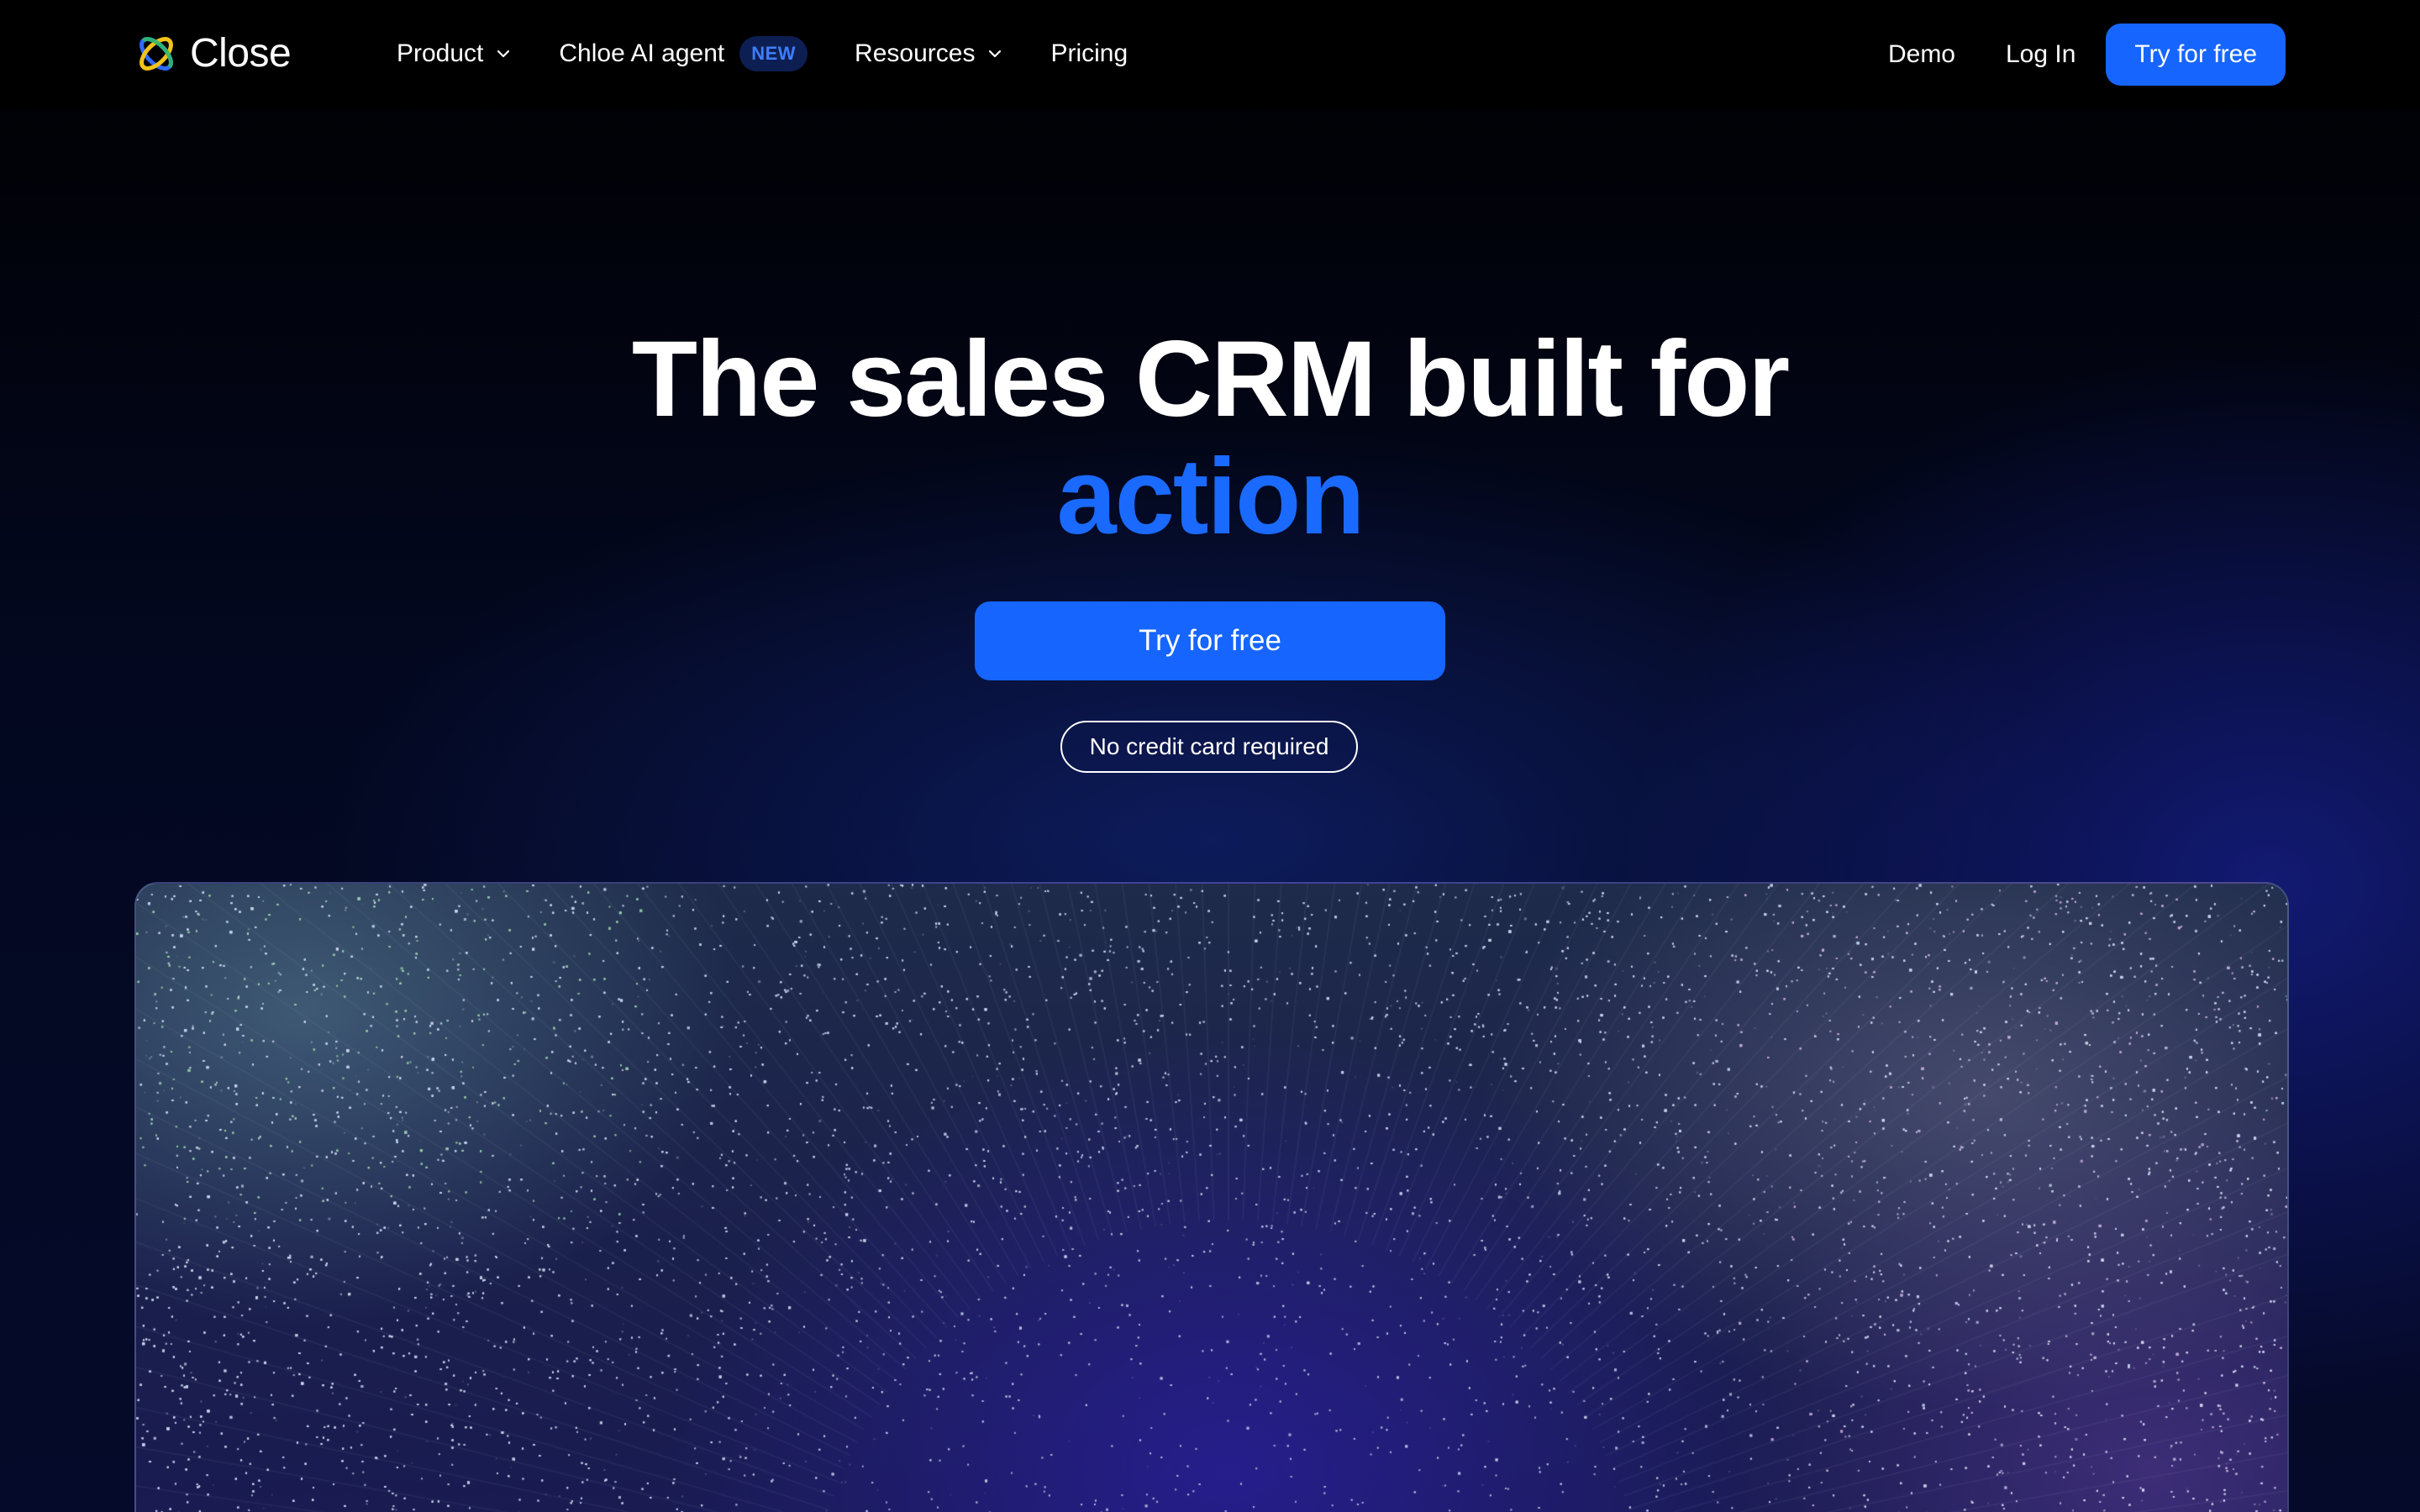 This screenshot has width=2420, height=1512. Describe the element at coordinates (915, 53) in the screenshot. I see `nav-resources-label: Resources` at that location.